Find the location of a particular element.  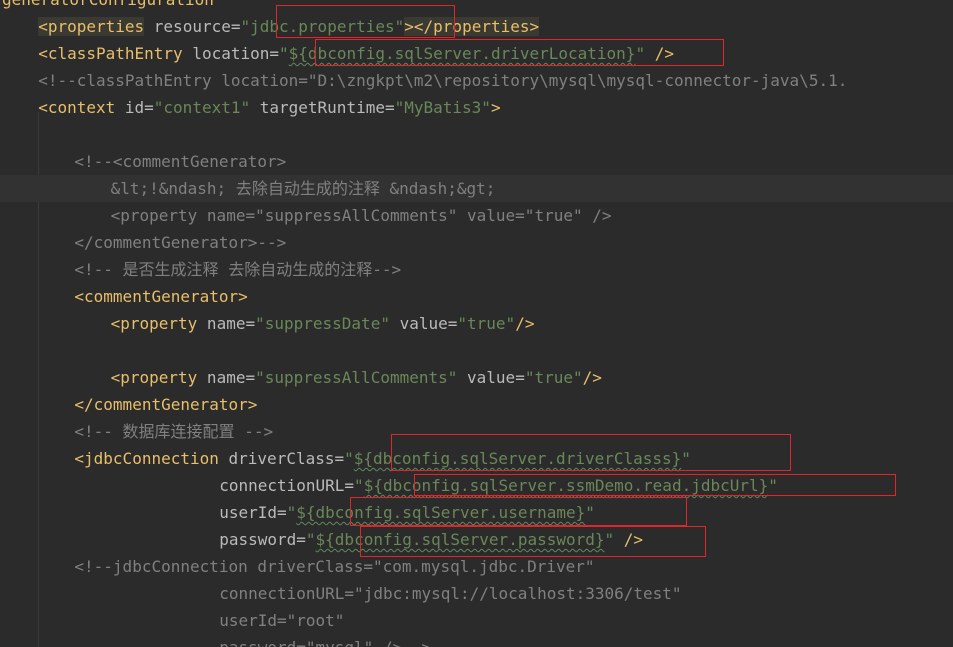

code-token: <properties is located at coordinates (91, 26).